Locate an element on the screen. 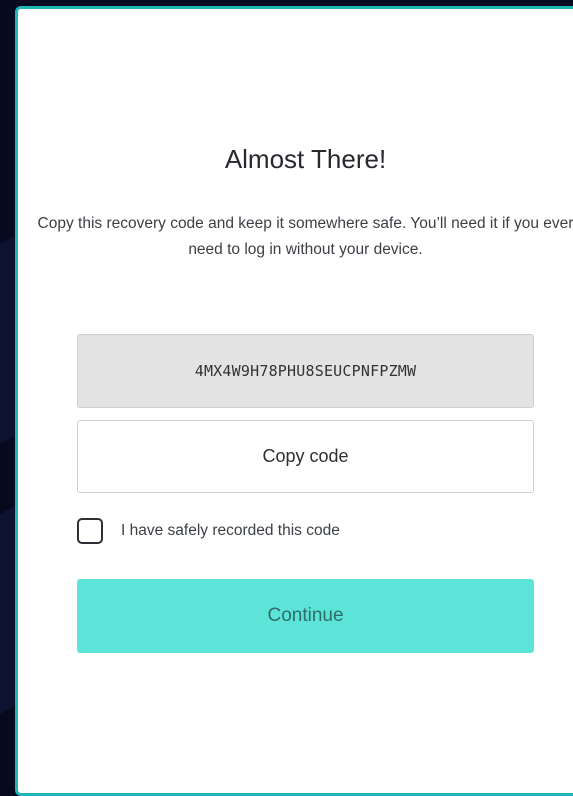  continue-button: Continue is located at coordinates (305, 616).